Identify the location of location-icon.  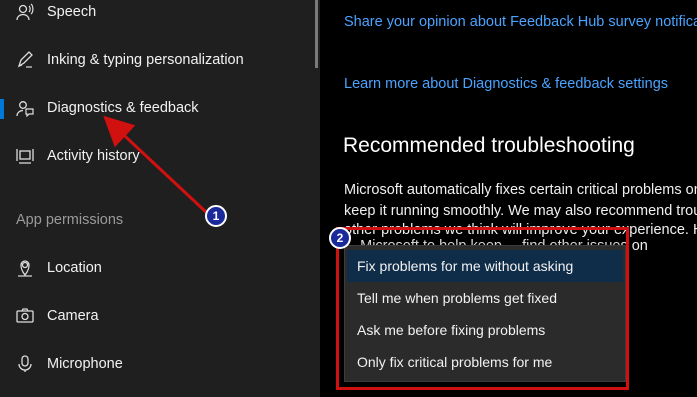
(25, 268).